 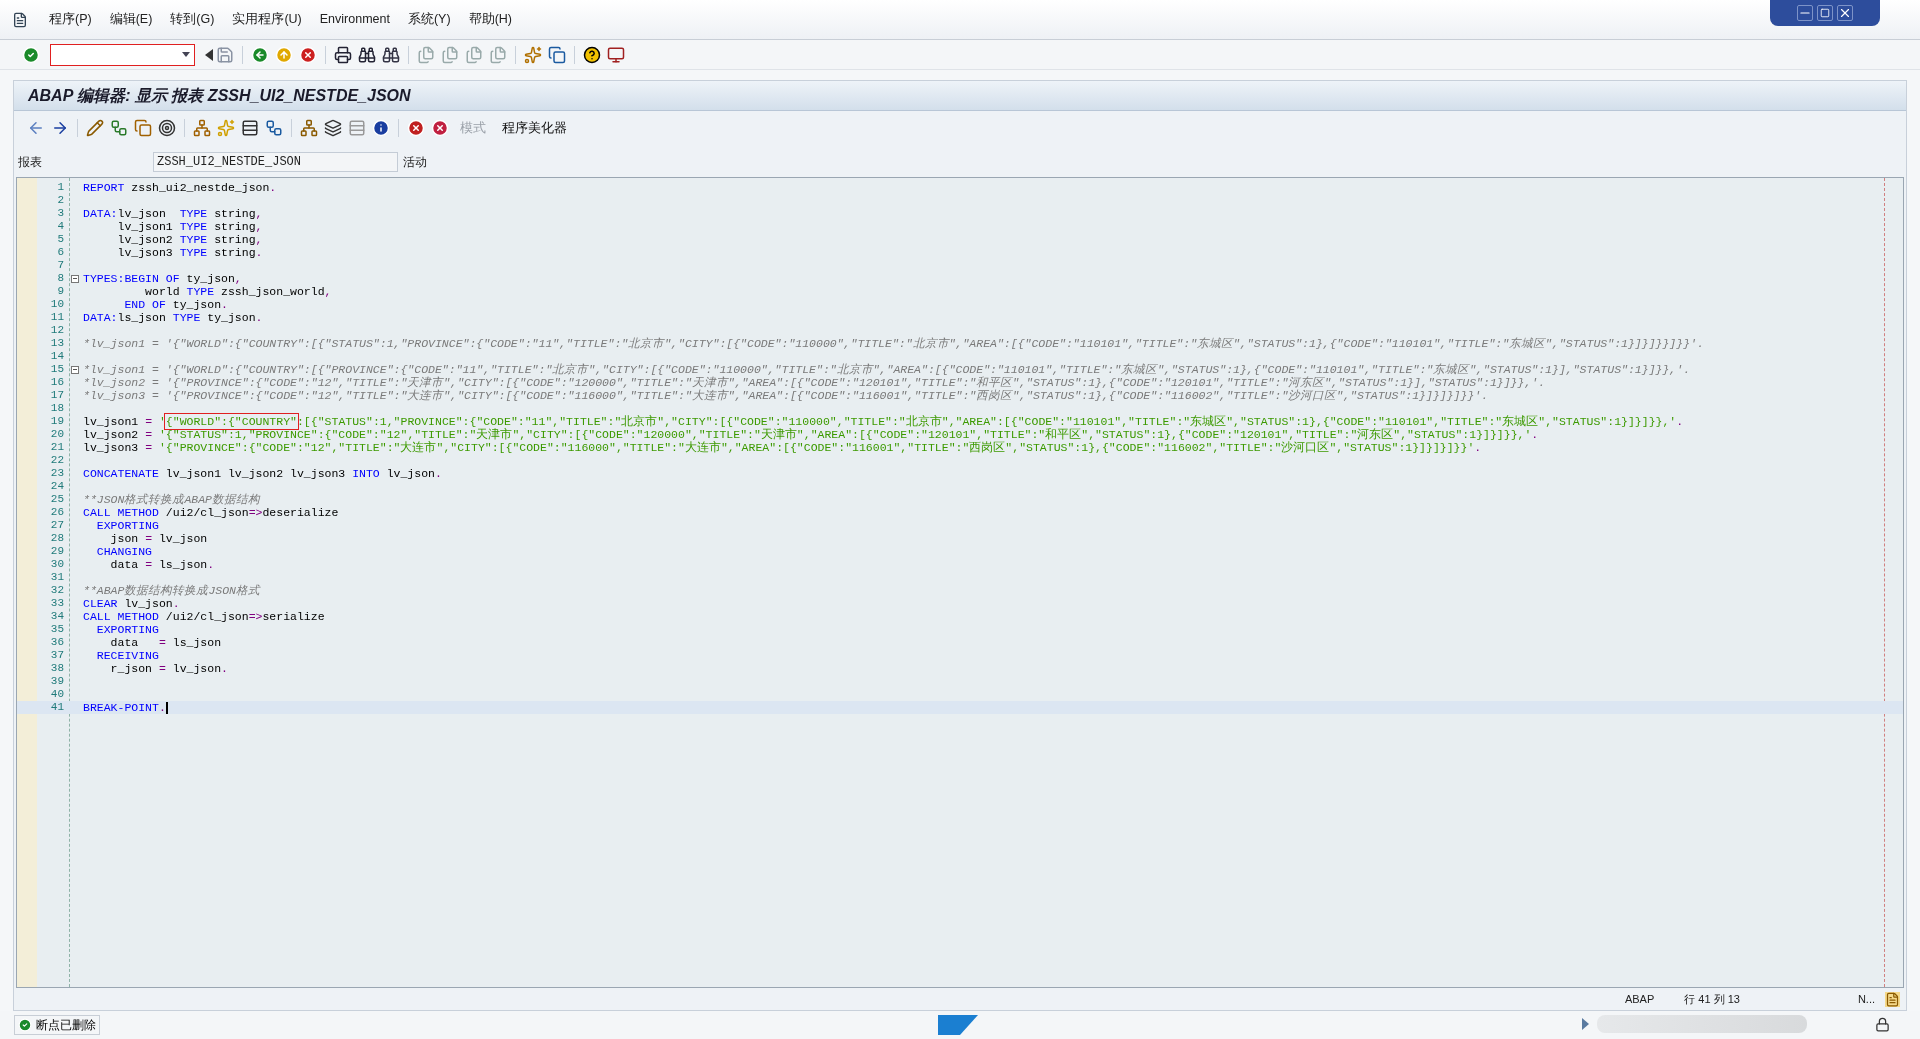 What do you see at coordinates (57, 642) in the screenshot?
I see `line-number: 36` at bounding box center [57, 642].